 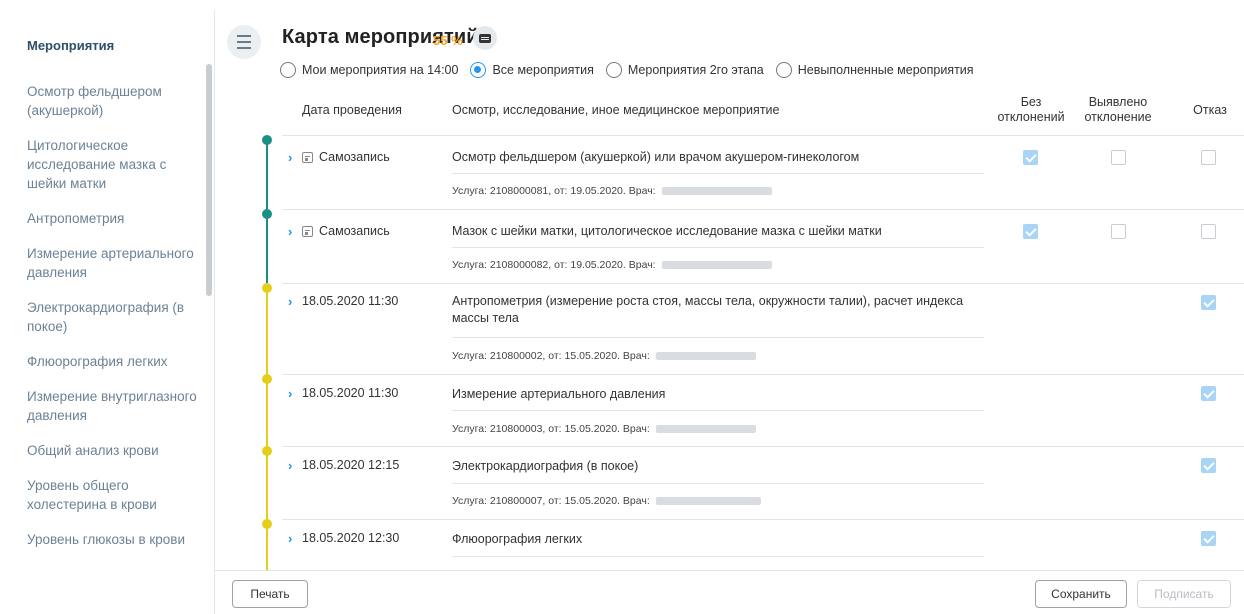 I want to click on radio-button-checked, so click(x=478, y=70).